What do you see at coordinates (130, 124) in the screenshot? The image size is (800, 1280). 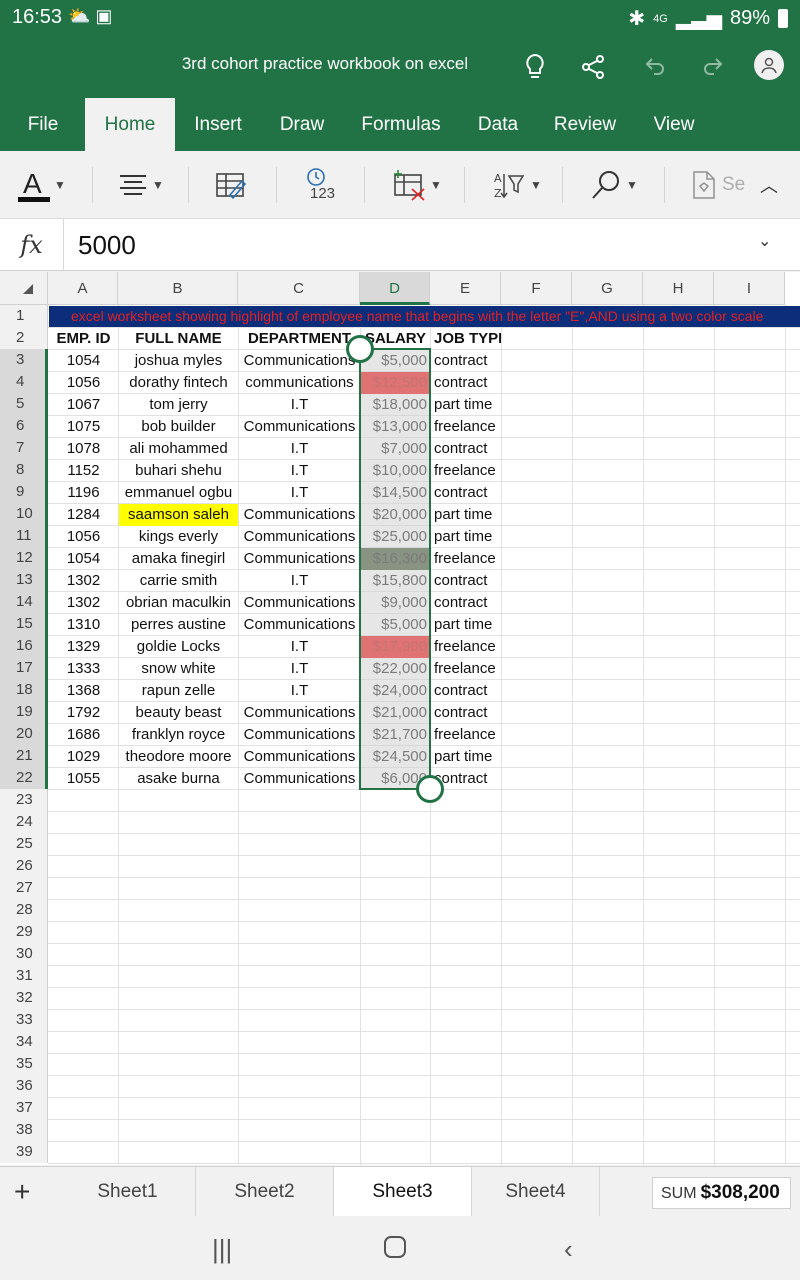 I see `tab-home: Home` at bounding box center [130, 124].